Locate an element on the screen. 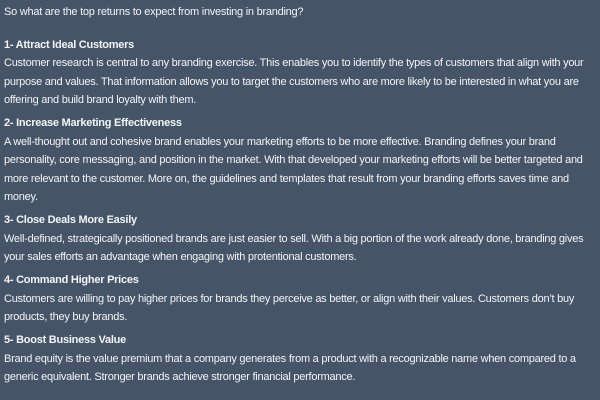  section-heading: 2- Increase Marketing Effectiveness is located at coordinates (93, 123).